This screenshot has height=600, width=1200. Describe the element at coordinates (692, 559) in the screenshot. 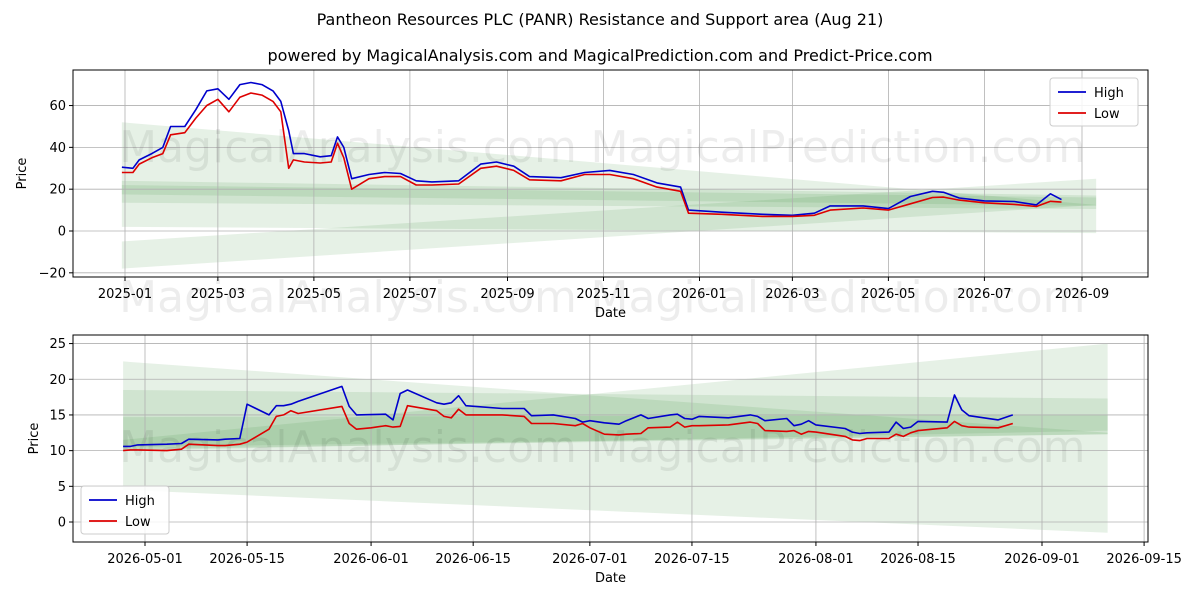

I see `x-tick-label: 2026-07-15` at that location.